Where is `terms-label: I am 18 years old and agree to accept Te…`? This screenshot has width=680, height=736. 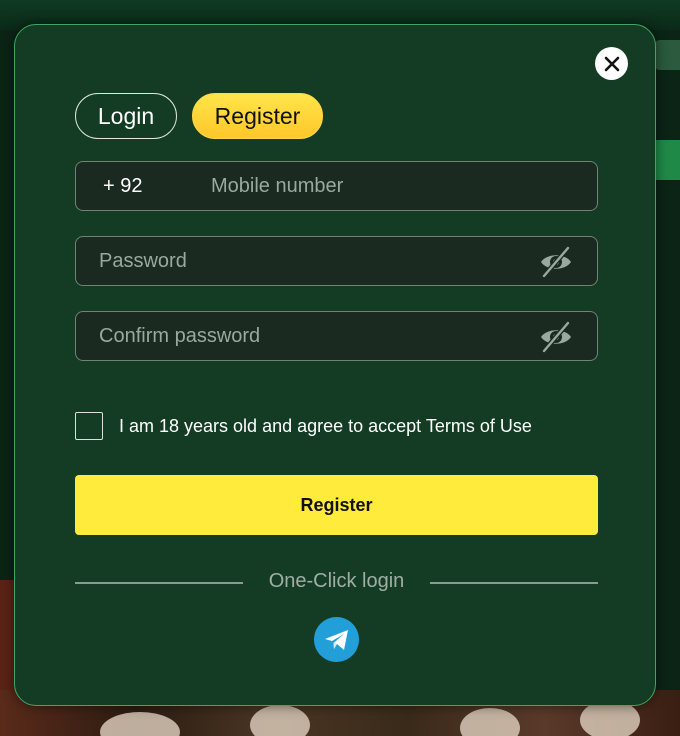 terms-label: I am 18 years old and agree to accept Te… is located at coordinates (325, 426).